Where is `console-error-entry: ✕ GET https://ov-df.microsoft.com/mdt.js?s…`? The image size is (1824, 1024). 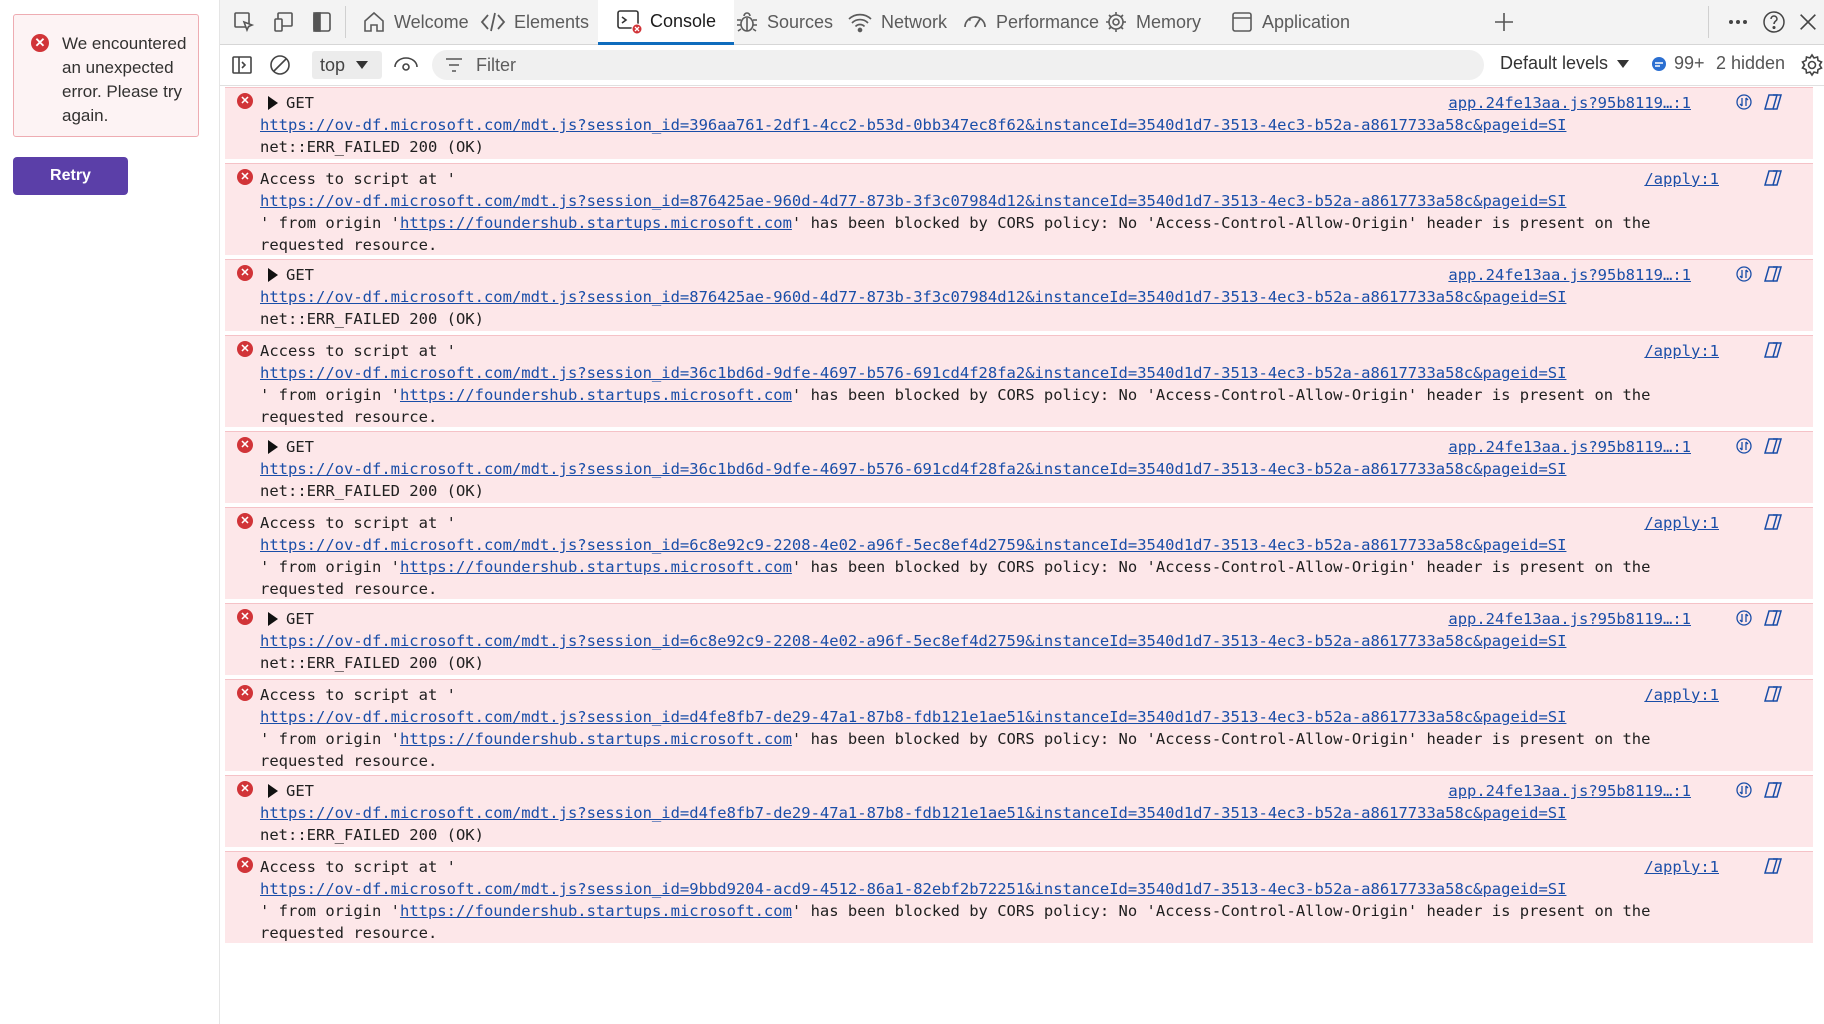 console-error-entry: ✕ GET https://ov-df.microsoft.com/mdt.js?s… is located at coordinates (1019, 123).